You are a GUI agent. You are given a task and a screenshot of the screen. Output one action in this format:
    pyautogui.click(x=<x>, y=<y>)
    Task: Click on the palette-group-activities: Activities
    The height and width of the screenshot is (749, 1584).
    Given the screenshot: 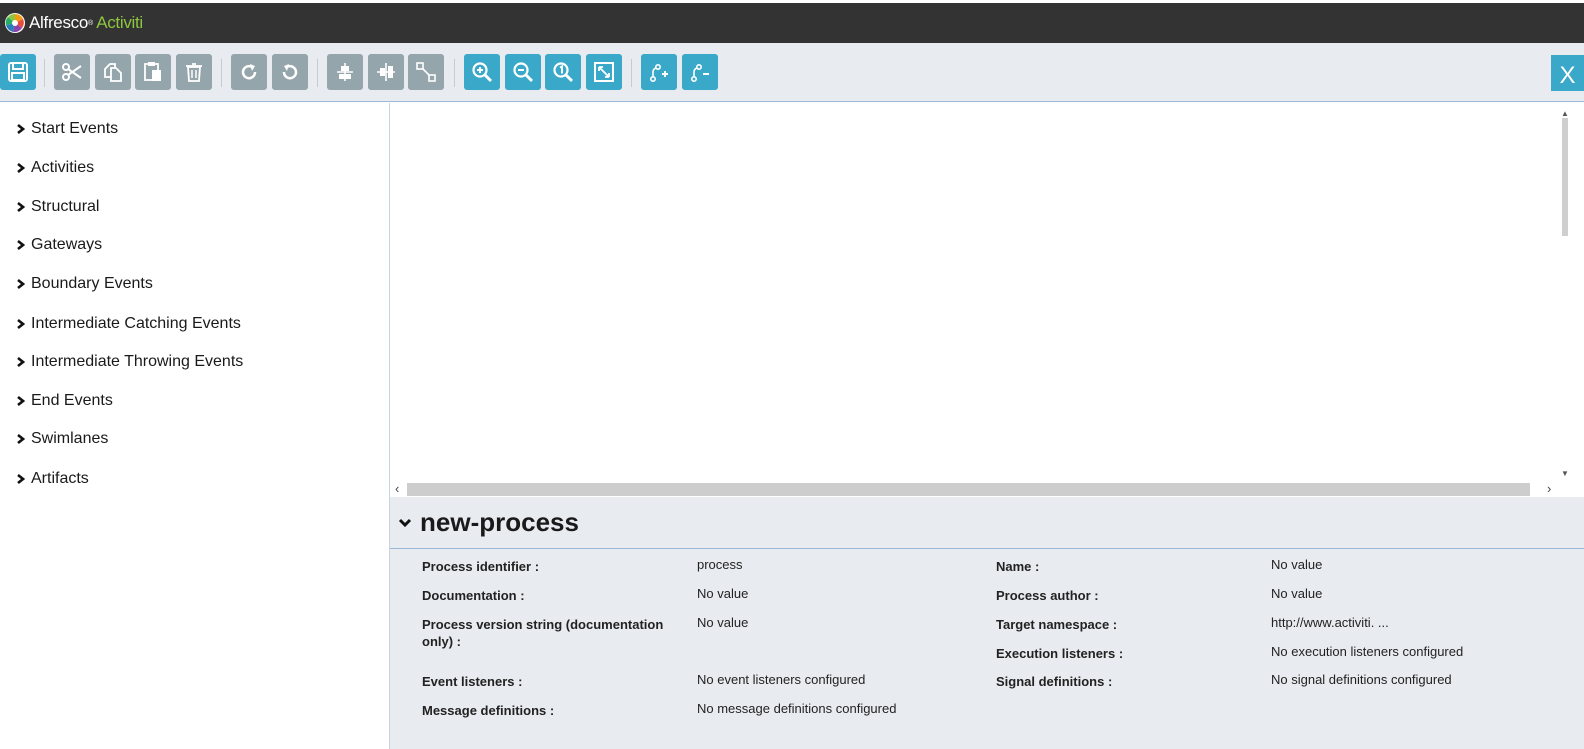 What is the action you would take?
    pyautogui.click(x=55, y=168)
    